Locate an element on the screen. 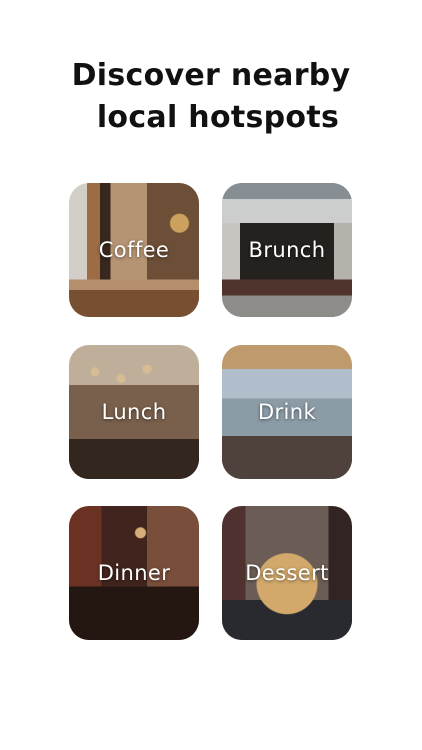 The image size is (422, 750). category-tile-dessert: Dessert is located at coordinates (287, 573).